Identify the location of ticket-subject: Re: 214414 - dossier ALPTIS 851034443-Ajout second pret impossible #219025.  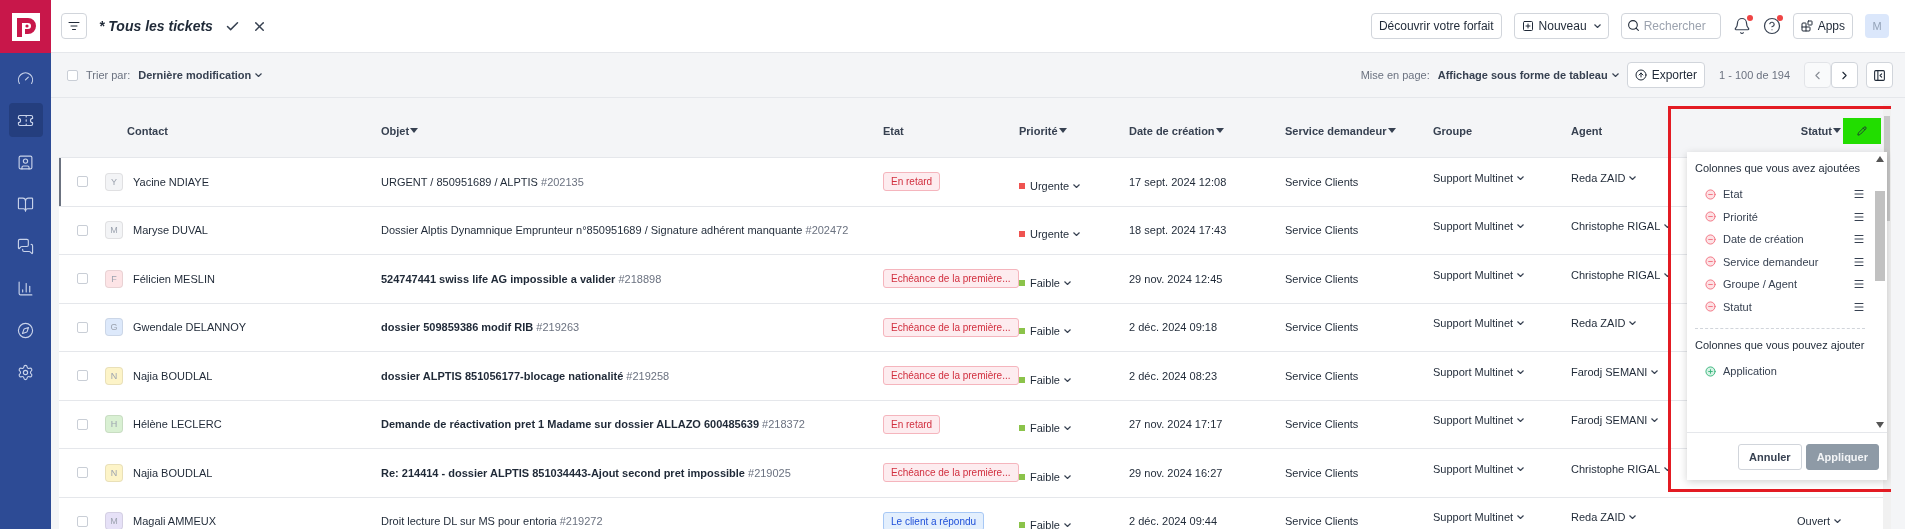
(632, 472).